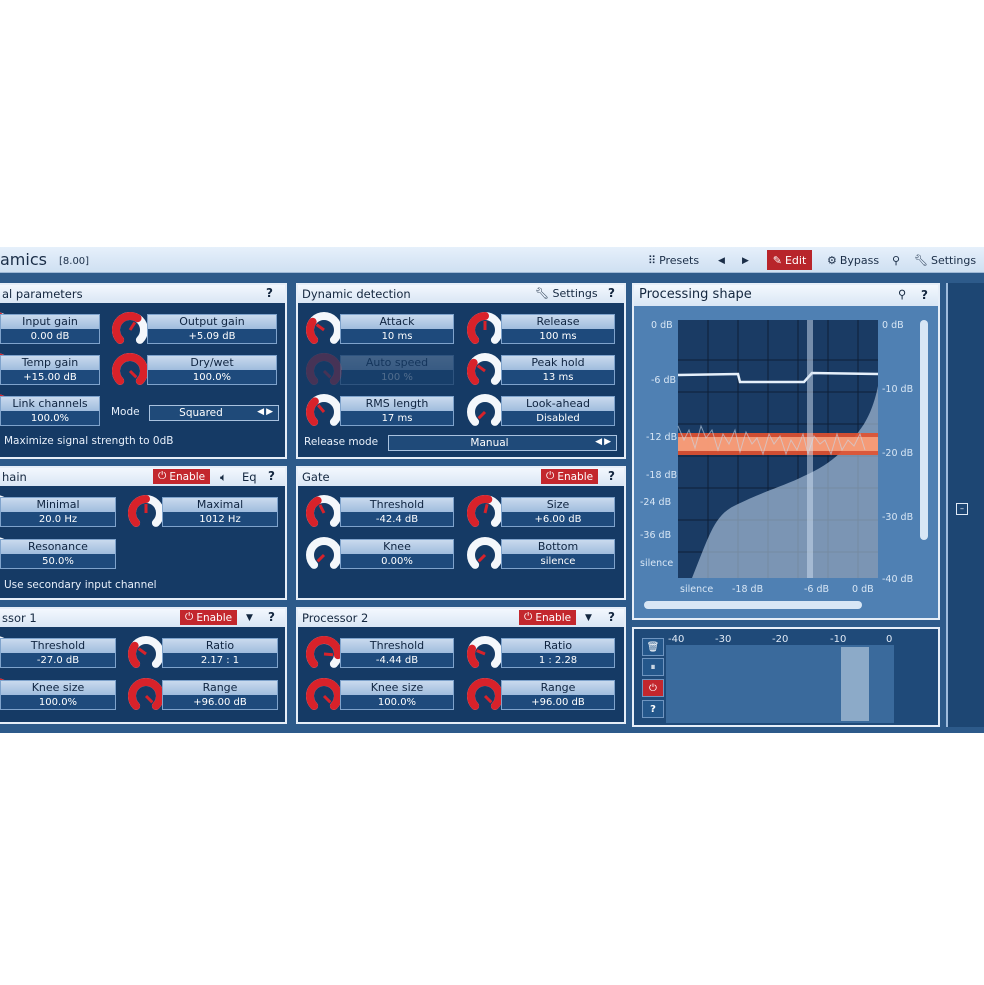 The width and height of the screenshot is (984, 985). I want to click on rms-length-control: RMS length 17 ms, so click(397, 411).